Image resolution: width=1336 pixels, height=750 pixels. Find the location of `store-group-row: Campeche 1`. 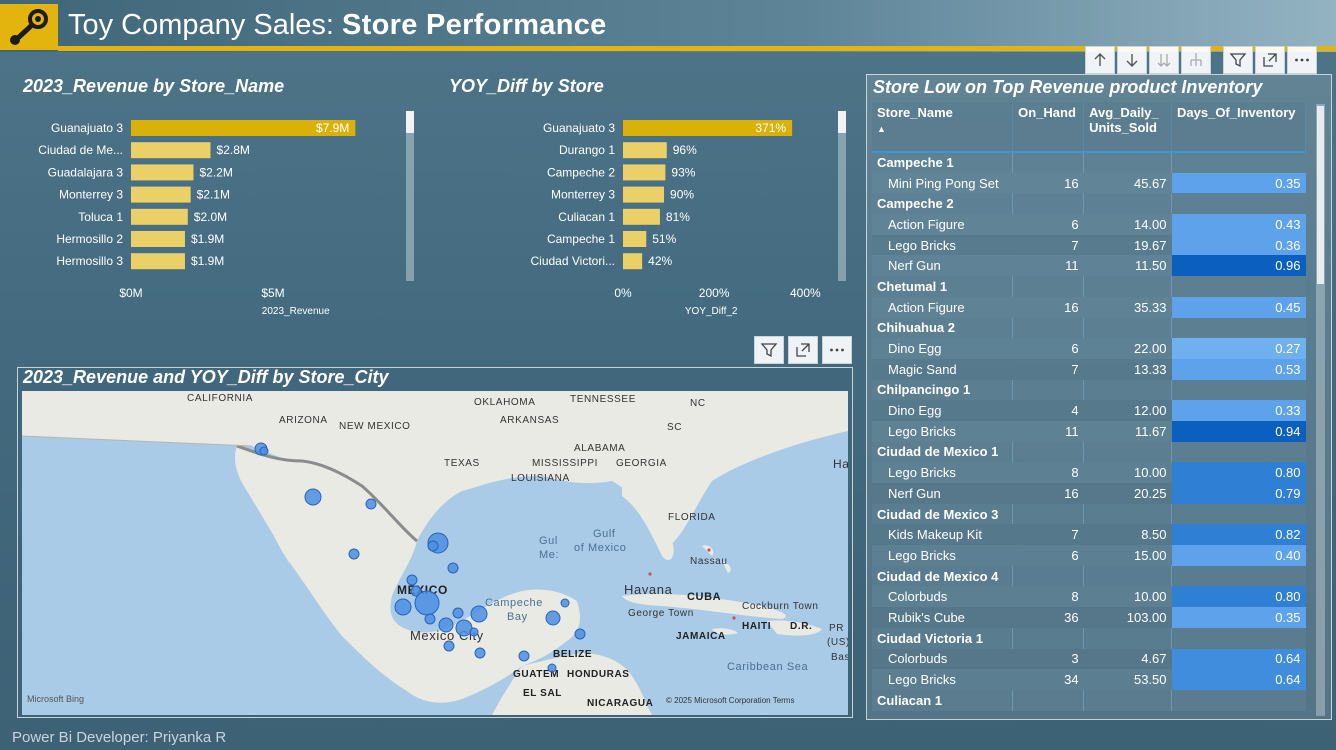

store-group-row: Campeche 1 is located at coordinates (1089, 162).